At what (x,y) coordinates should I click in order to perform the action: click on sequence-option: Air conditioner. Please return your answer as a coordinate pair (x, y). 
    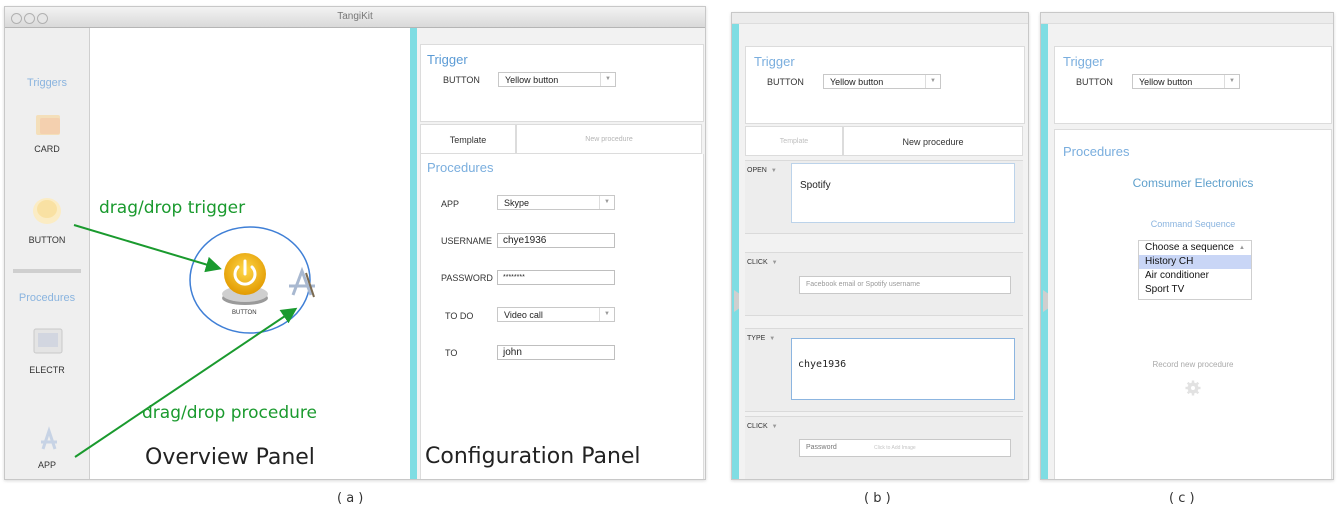
    Looking at the image, I should click on (1195, 276).